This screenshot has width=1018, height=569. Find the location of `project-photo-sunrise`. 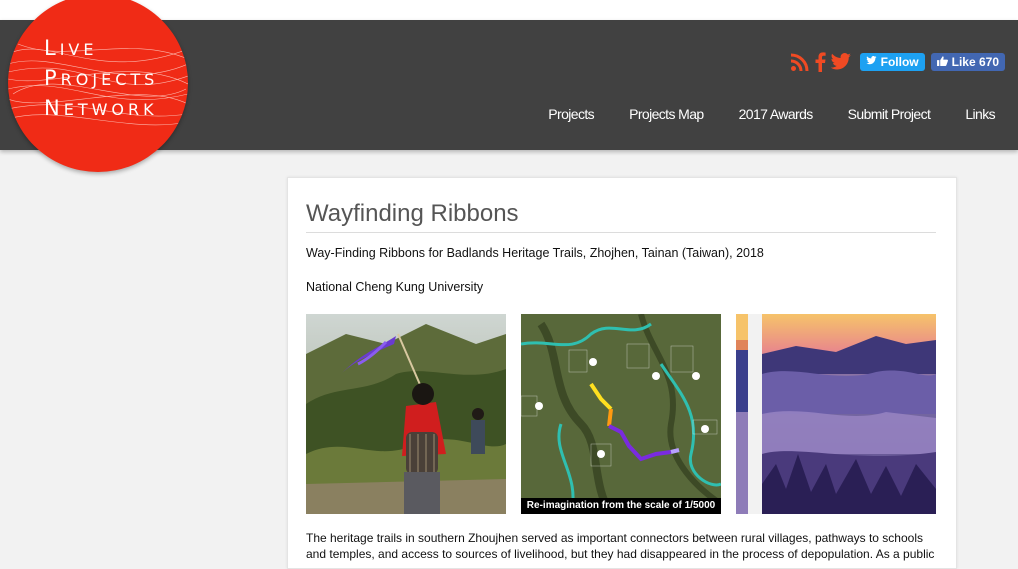

project-photo-sunrise is located at coordinates (836, 414).